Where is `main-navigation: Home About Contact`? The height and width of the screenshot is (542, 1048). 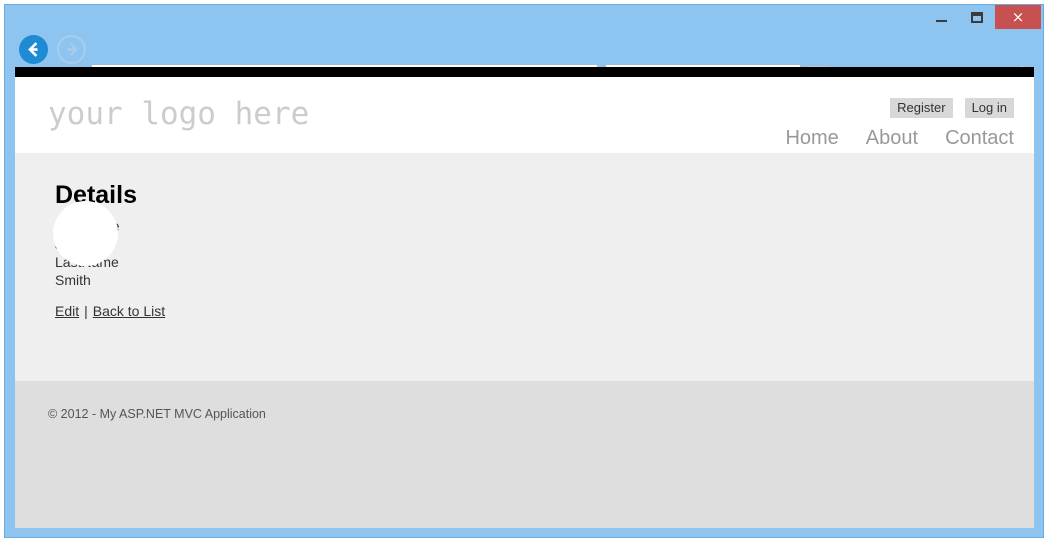 main-navigation: Home About Contact is located at coordinates (899, 138).